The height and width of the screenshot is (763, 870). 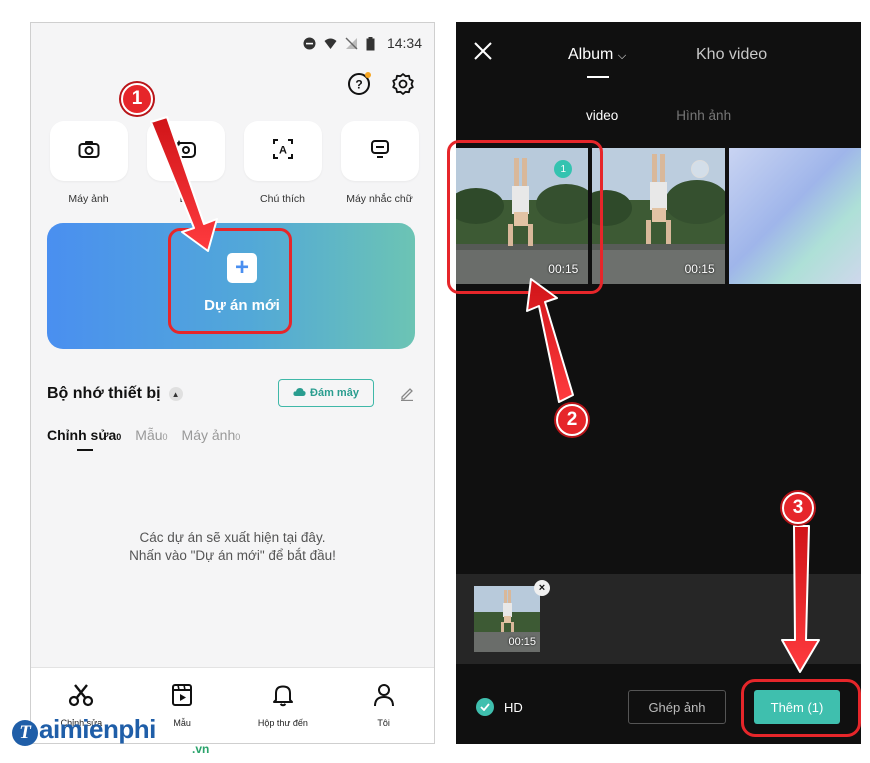 I want to click on check-icon, so click(x=485, y=707).